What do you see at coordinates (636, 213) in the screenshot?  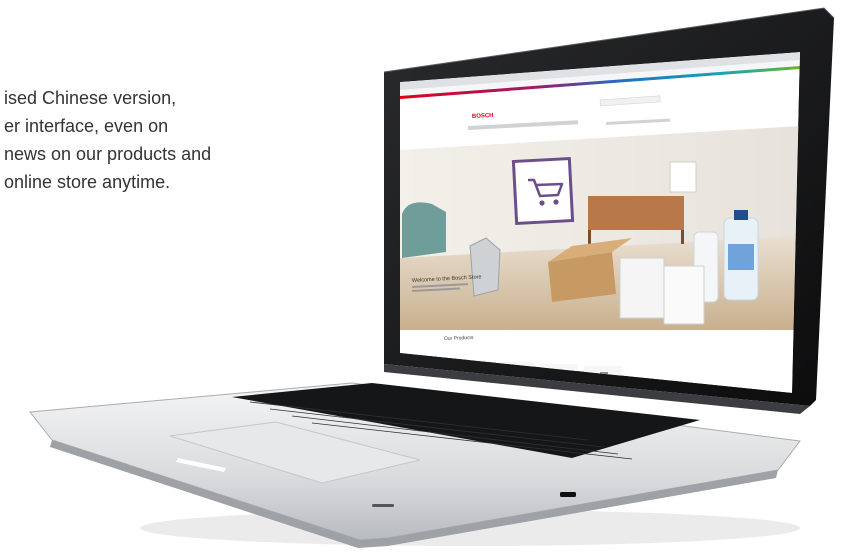 I see `sideboard` at bounding box center [636, 213].